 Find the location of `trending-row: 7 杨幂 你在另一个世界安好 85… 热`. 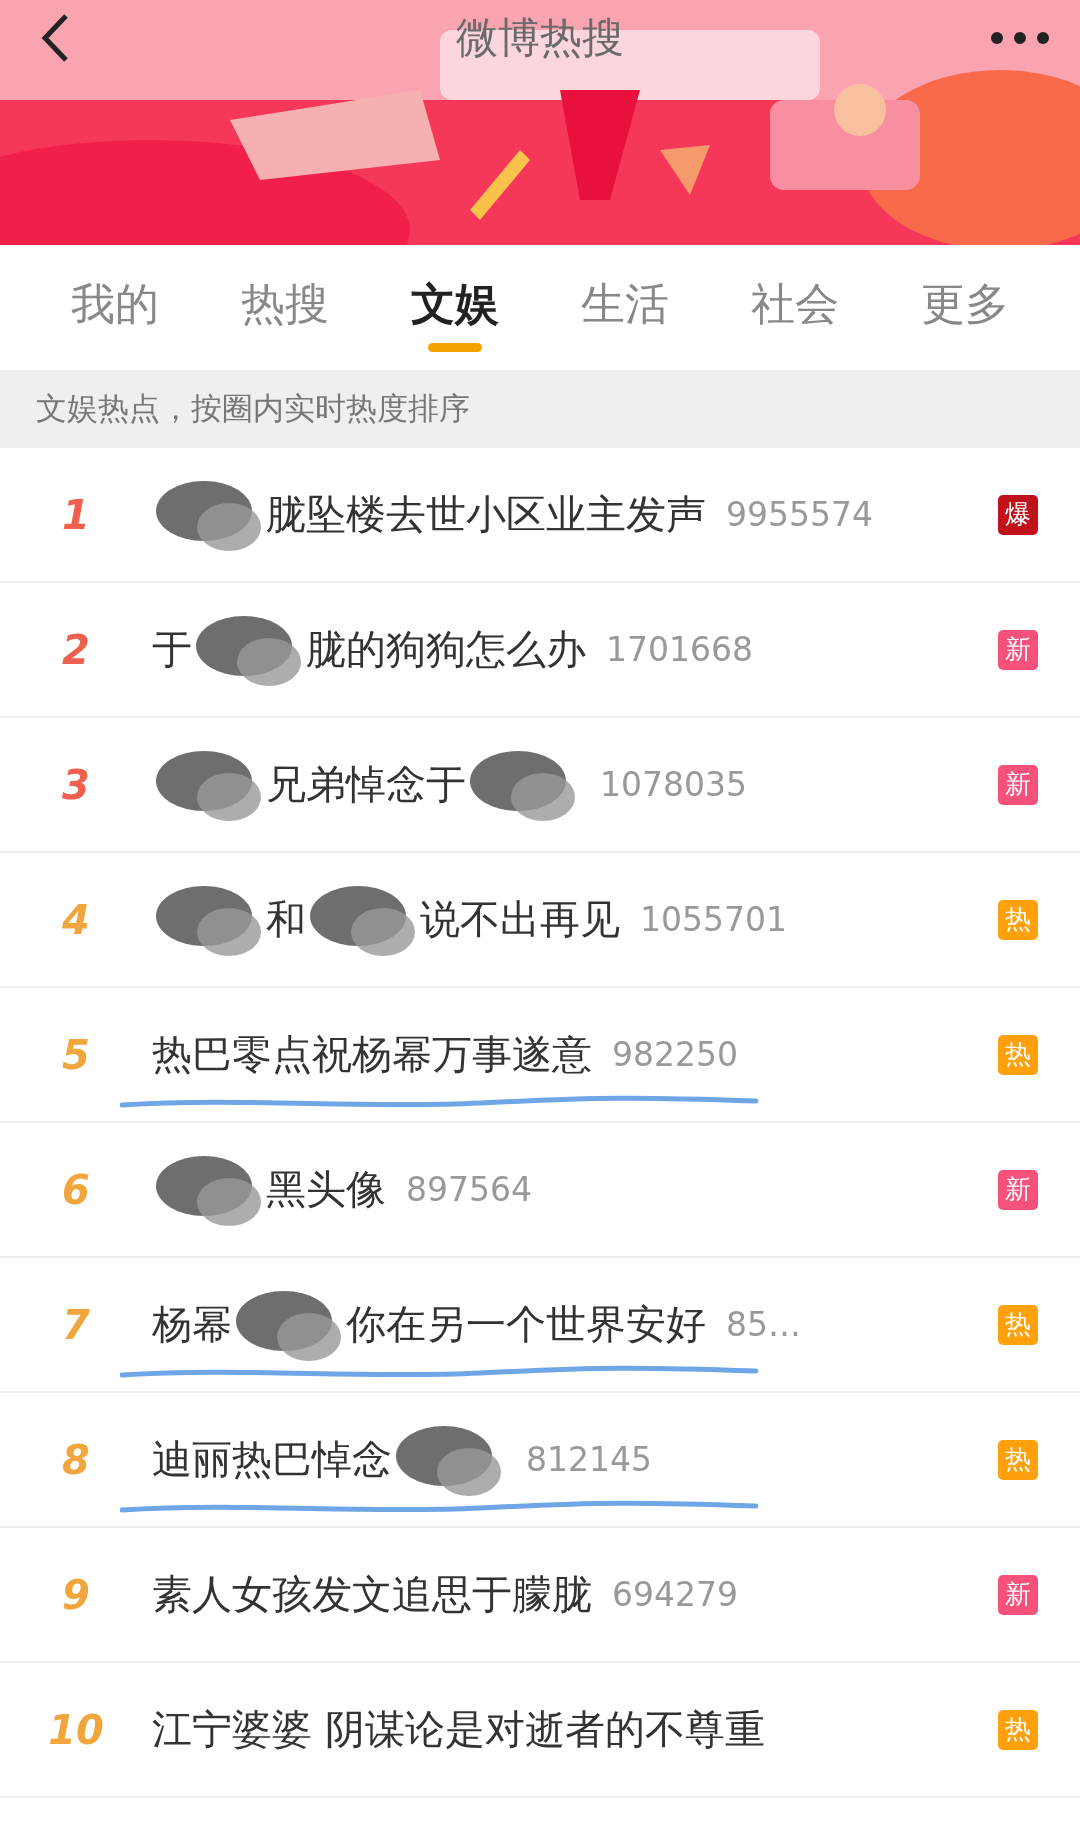

trending-row: 7 杨幂 你在另一个世界安好 85… 热 is located at coordinates (540, 1325).